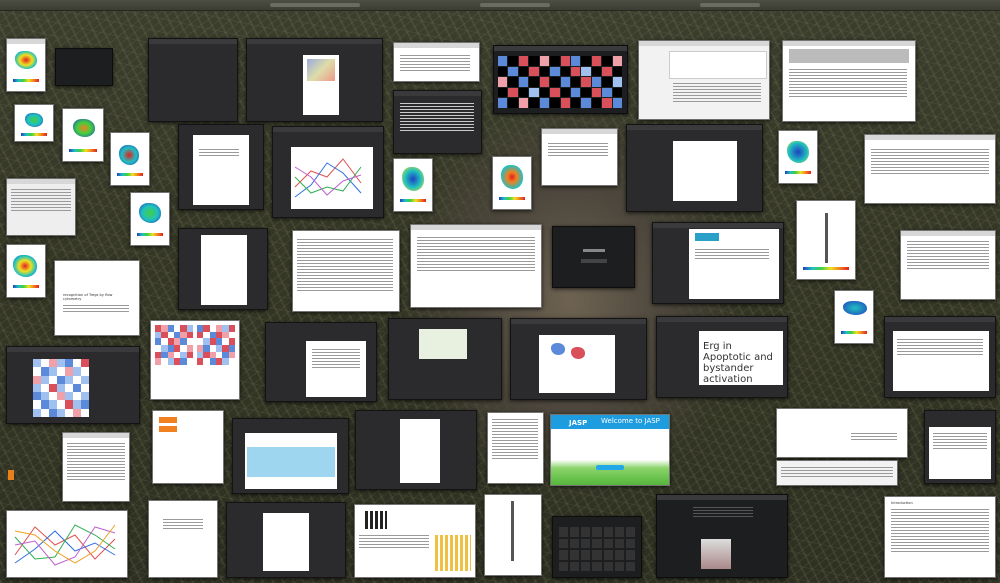 The width and height of the screenshot is (1000, 583). I want to click on window-dark-notes, so click(321, 362).